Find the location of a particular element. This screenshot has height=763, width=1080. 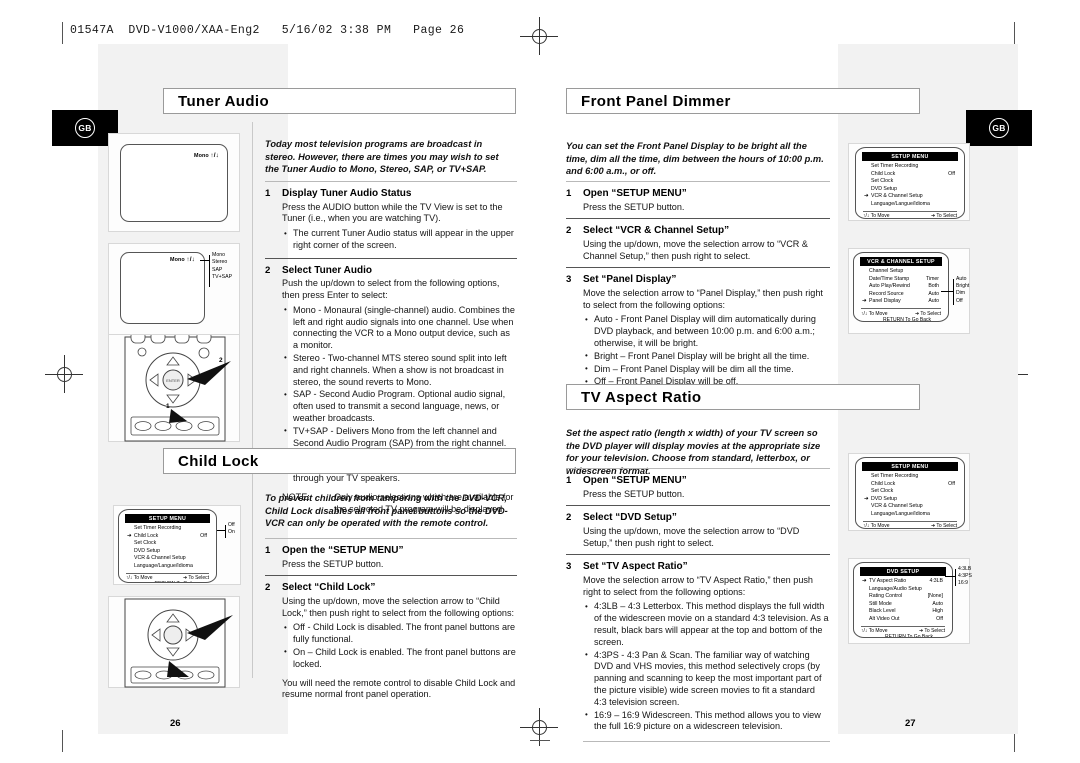

figure-remote-lower is located at coordinates (174, 642).